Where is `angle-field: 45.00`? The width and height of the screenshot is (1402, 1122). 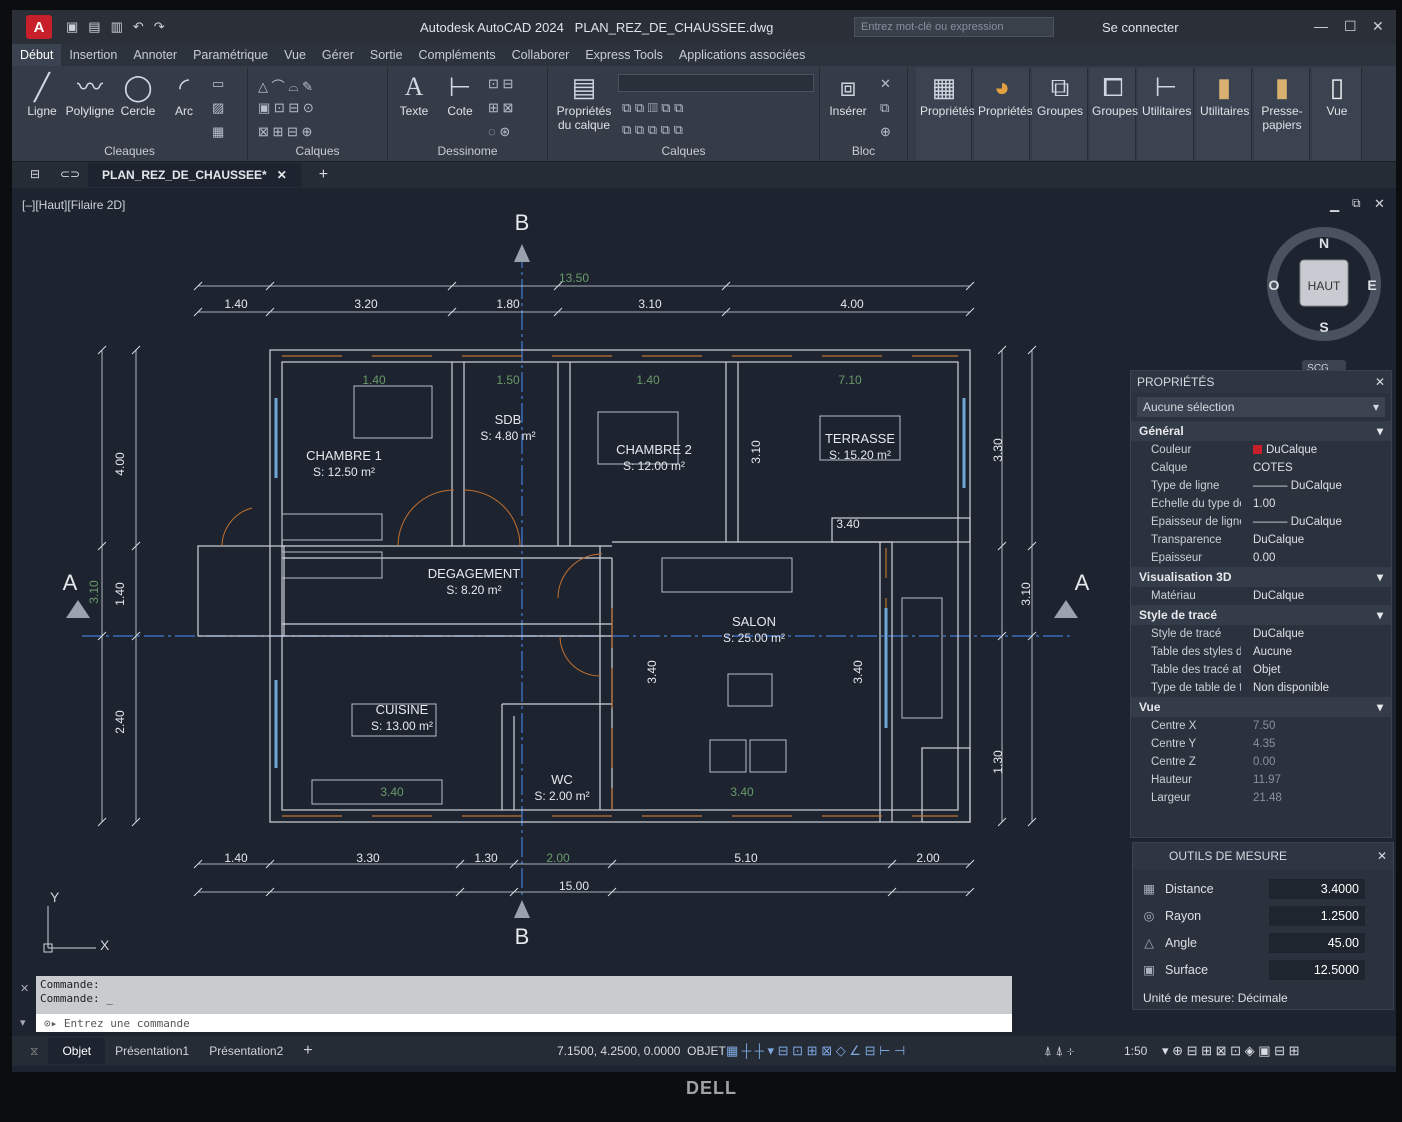 angle-field: 45.00 is located at coordinates (1317, 942).